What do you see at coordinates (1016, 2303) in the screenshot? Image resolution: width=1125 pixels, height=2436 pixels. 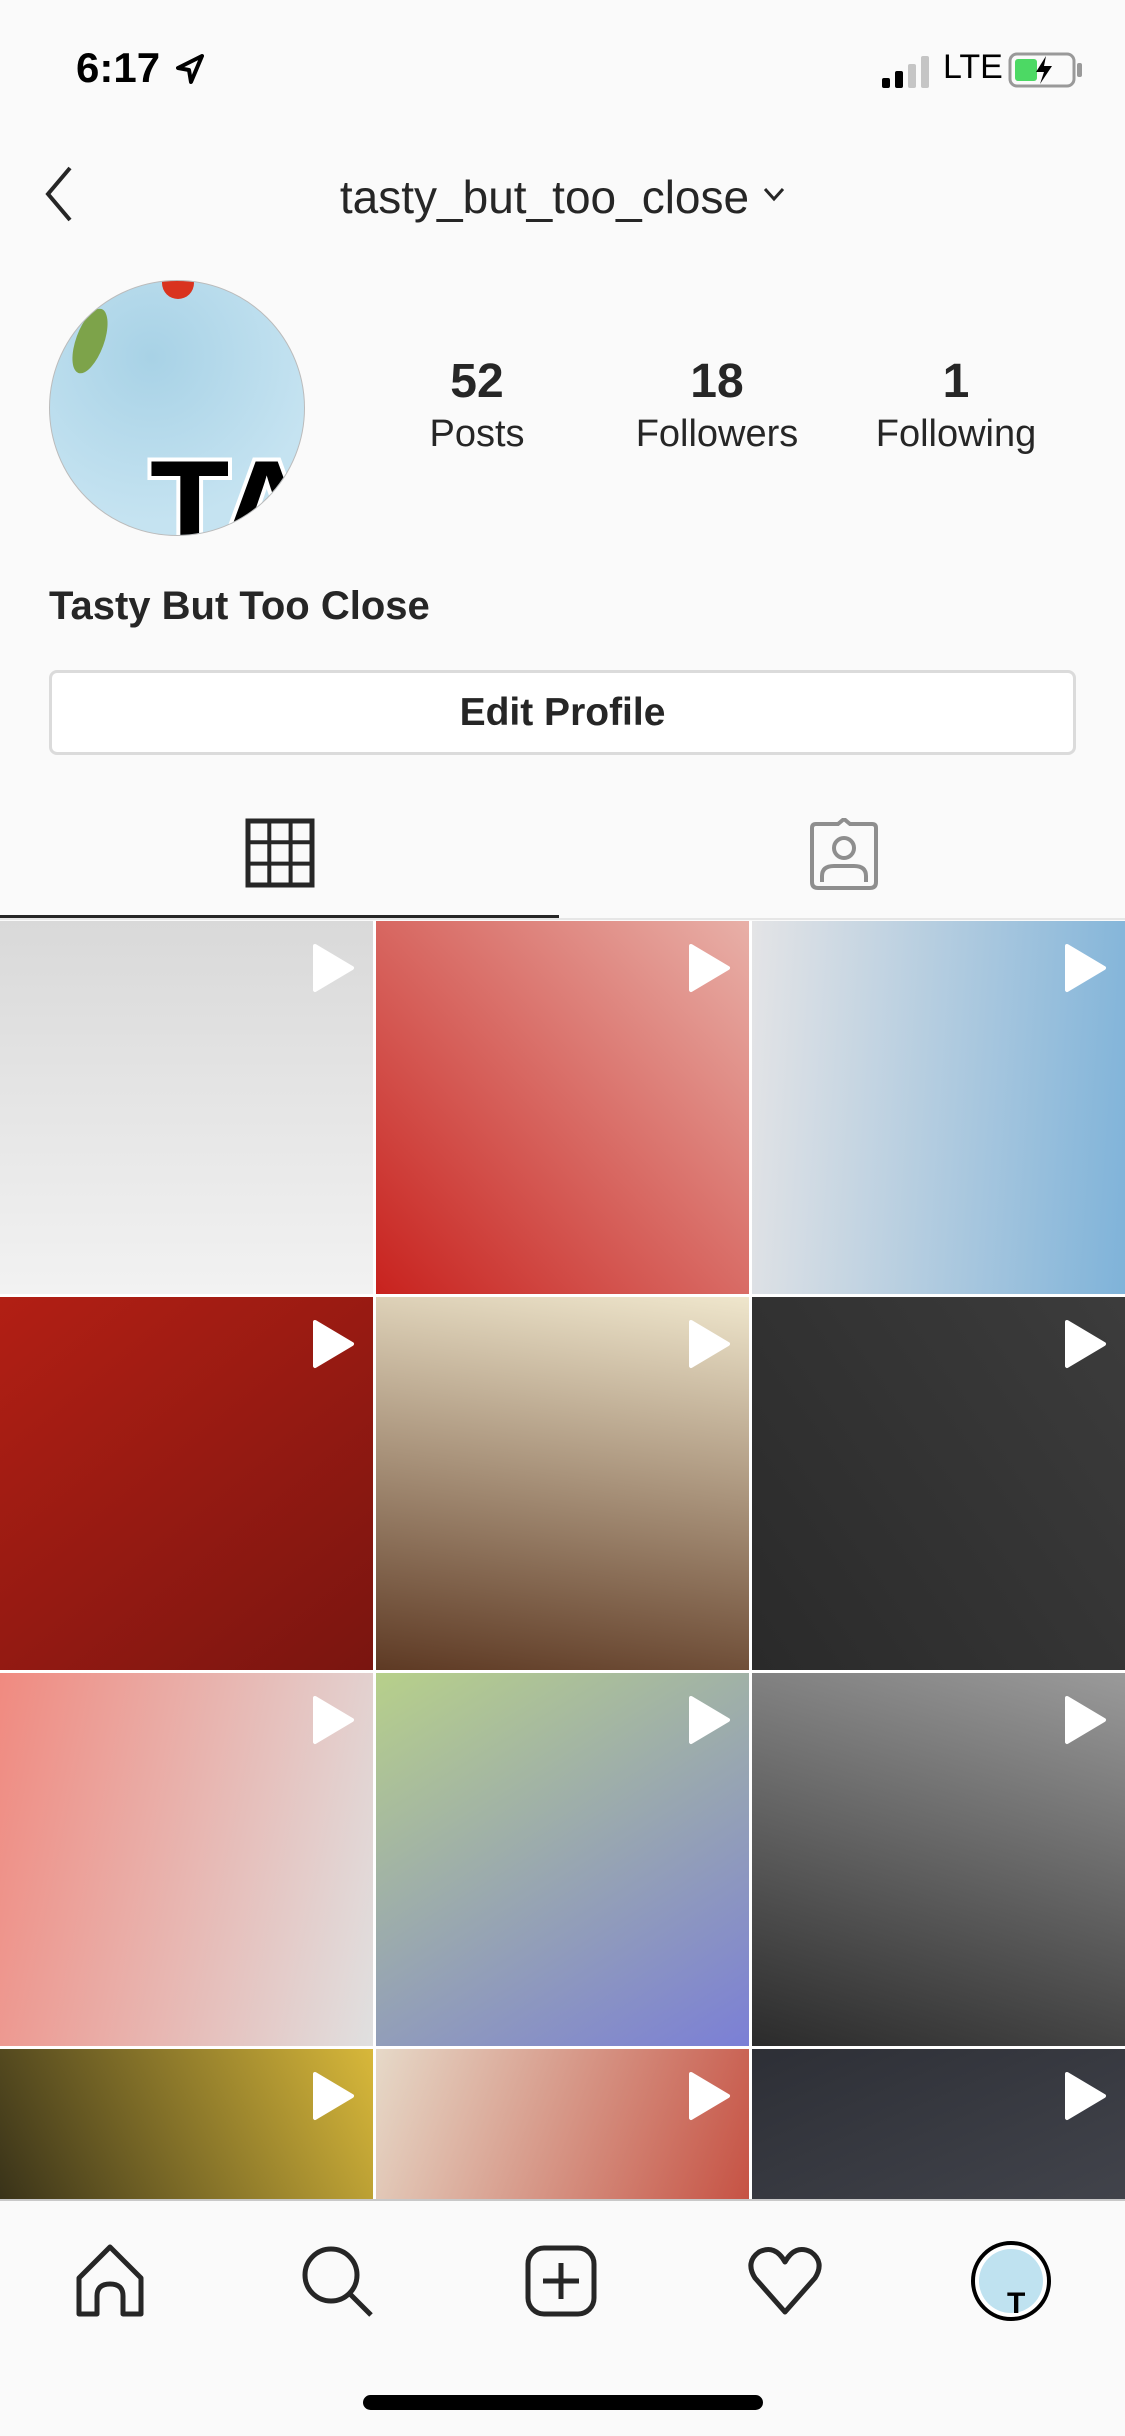 I see `svg-text: T` at bounding box center [1016, 2303].